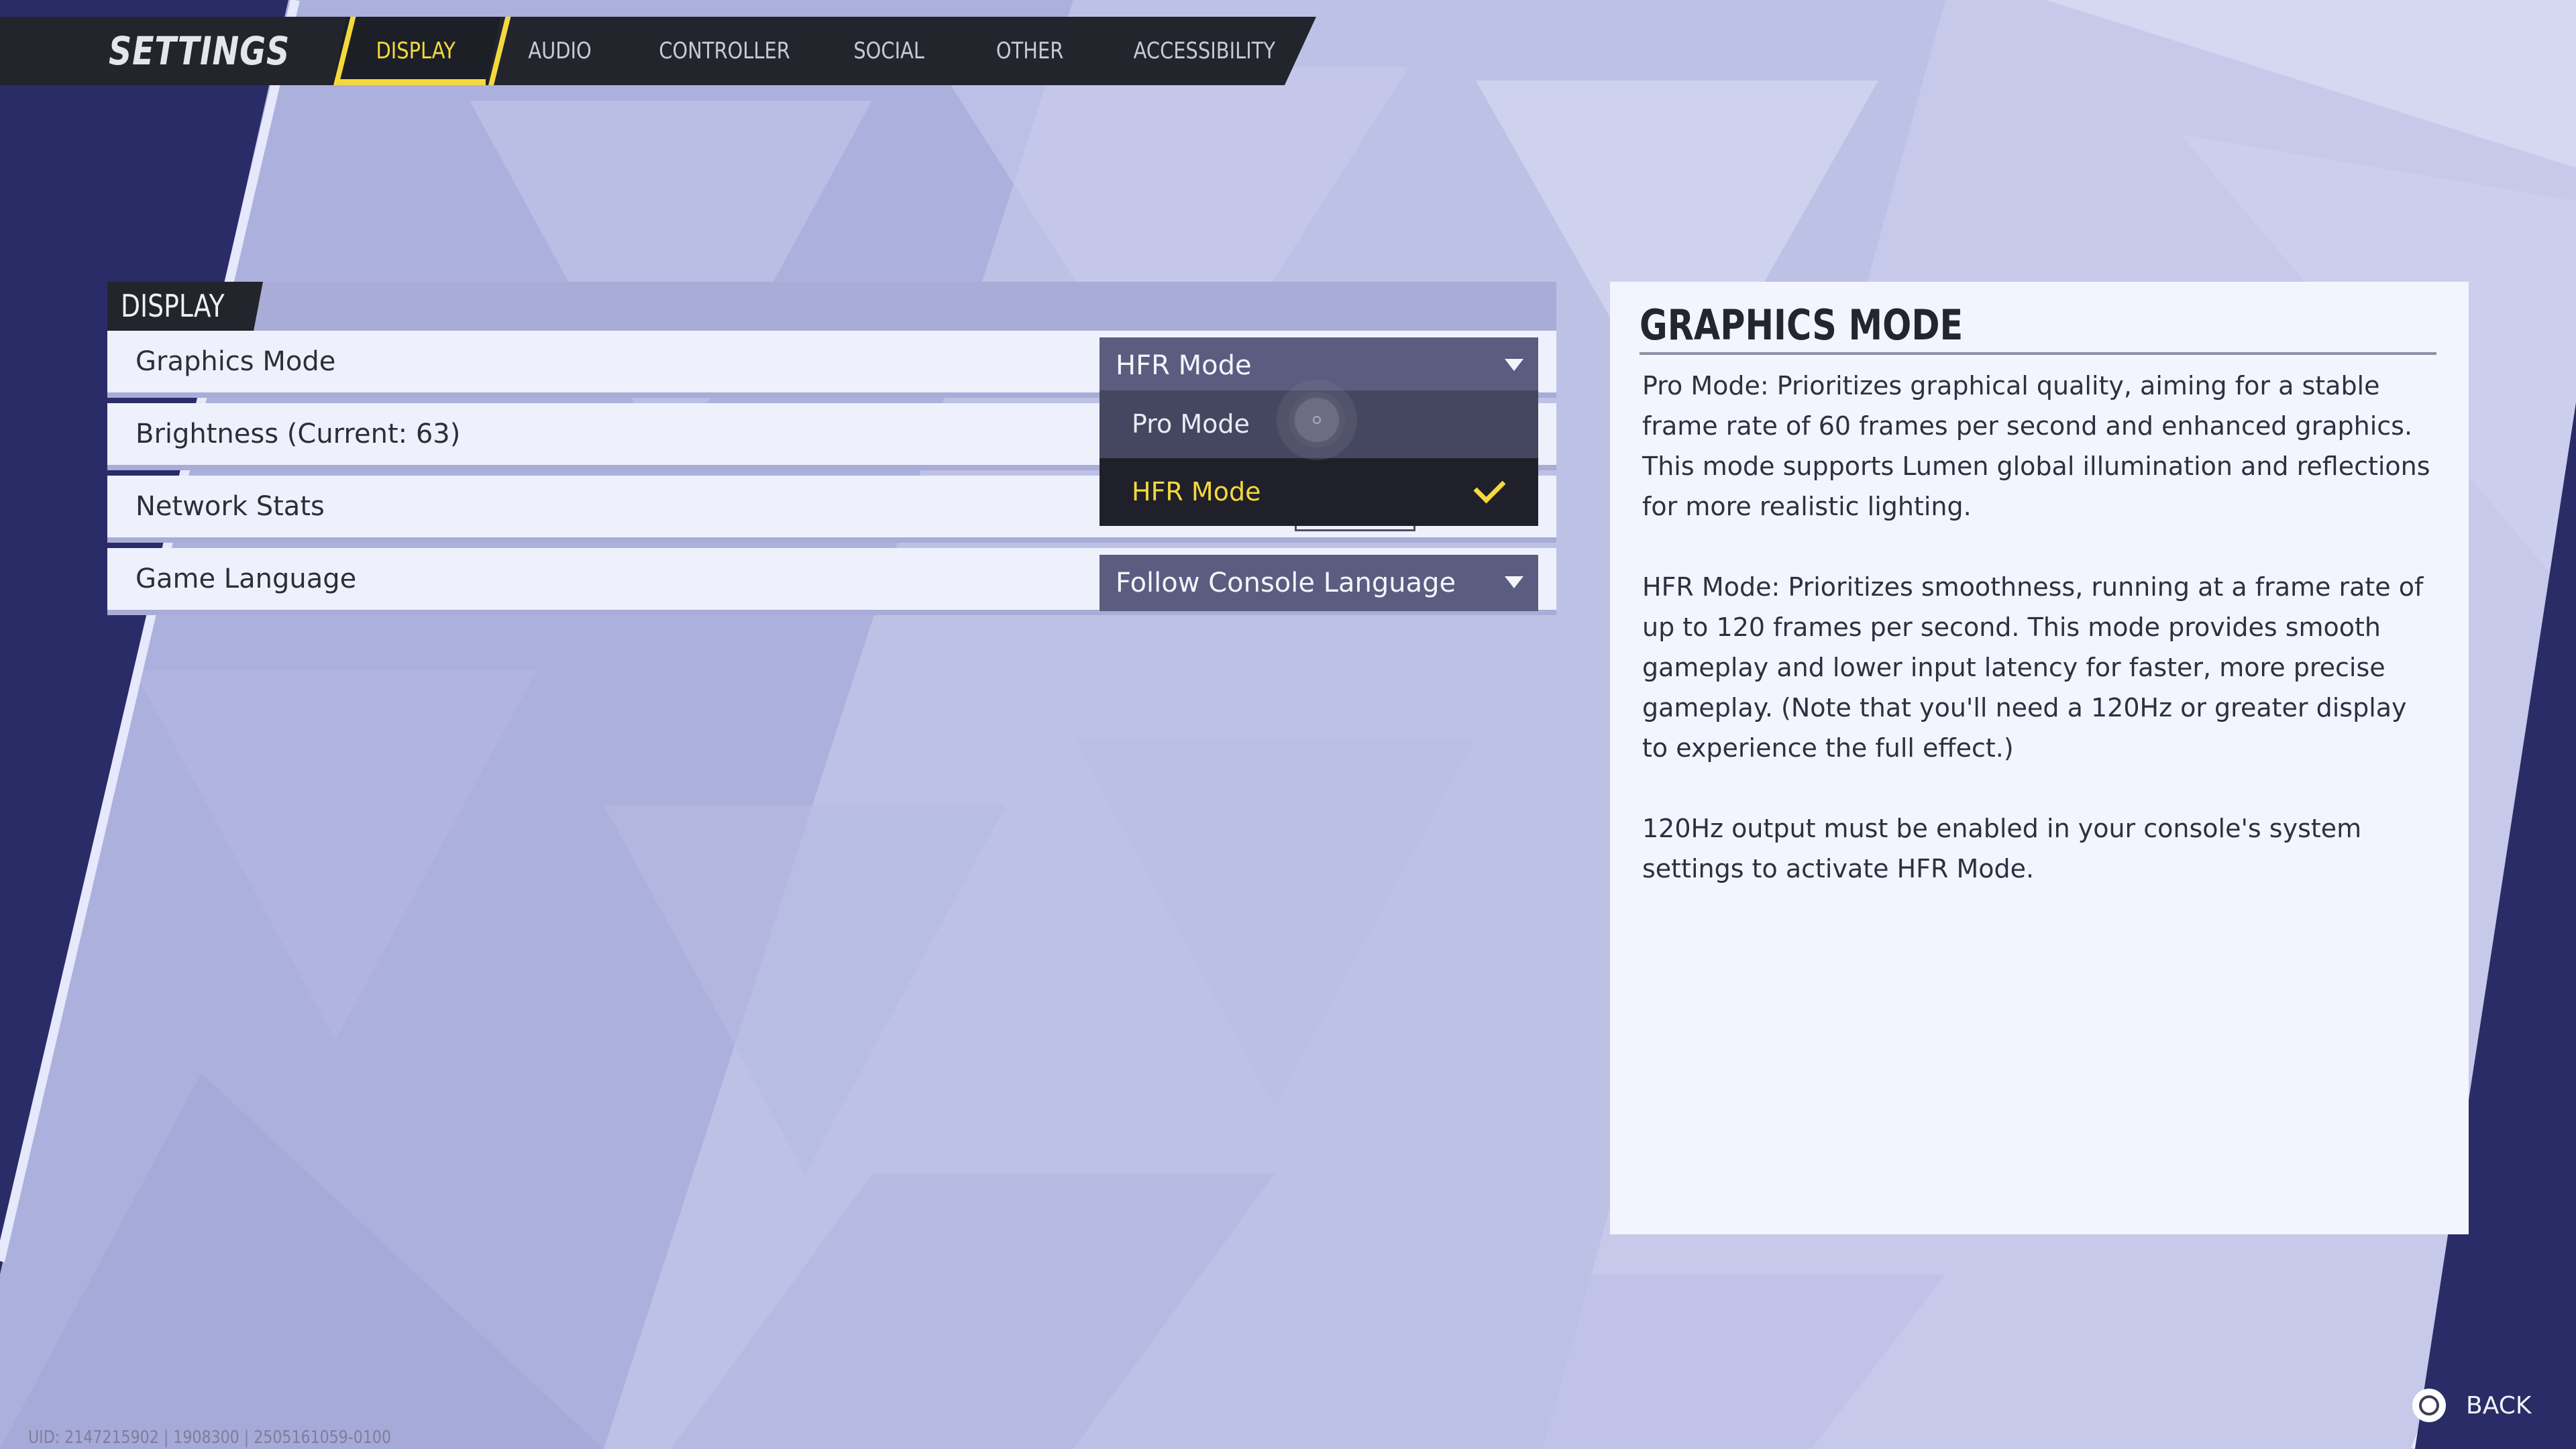  What do you see at coordinates (1286, 583) in the screenshot?
I see `dropdown-value: Follow Console Language` at bounding box center [1286, 583].